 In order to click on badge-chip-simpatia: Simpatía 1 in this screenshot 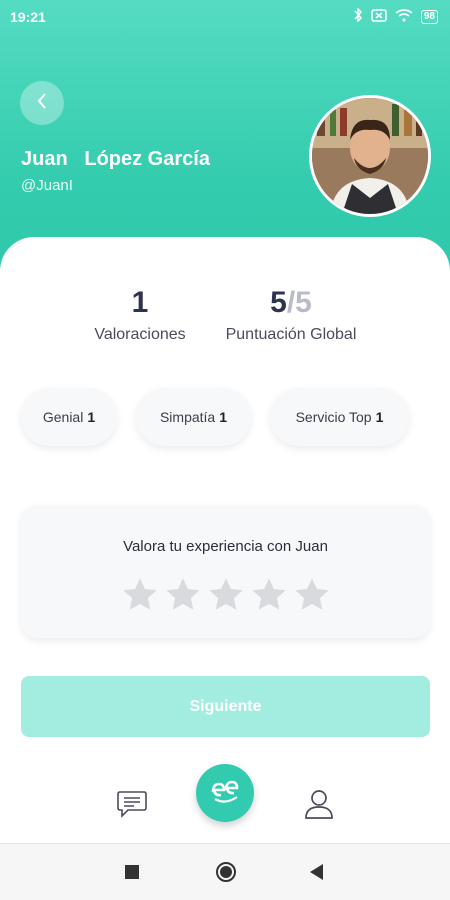, I will do `click(193, 417)`.